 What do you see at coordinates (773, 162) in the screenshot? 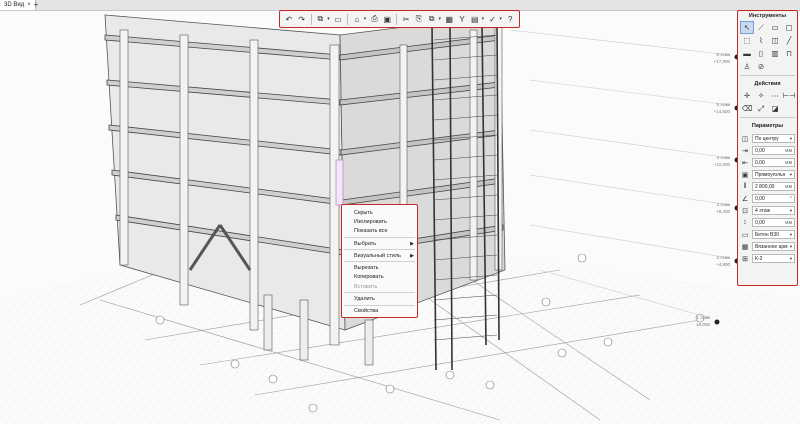
I see `offset-y-field: 0,00 мм` at bounding box center [773, 162].